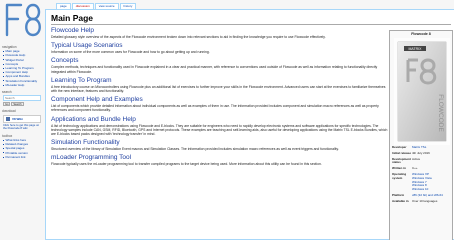  I want to click on infobox-key: Initial release, so click(402, 152).